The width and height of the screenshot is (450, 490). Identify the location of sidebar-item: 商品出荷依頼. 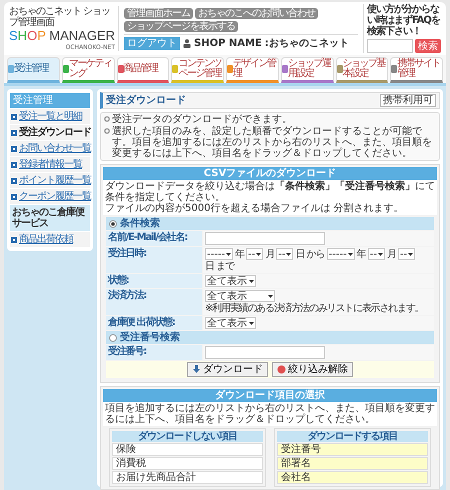
(50, 239).